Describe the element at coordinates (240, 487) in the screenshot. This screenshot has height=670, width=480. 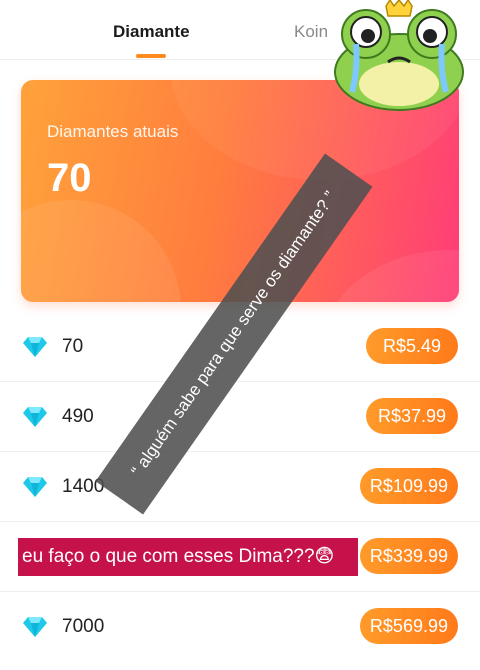
I see `list-item: 1400 R$109.99` at that location.